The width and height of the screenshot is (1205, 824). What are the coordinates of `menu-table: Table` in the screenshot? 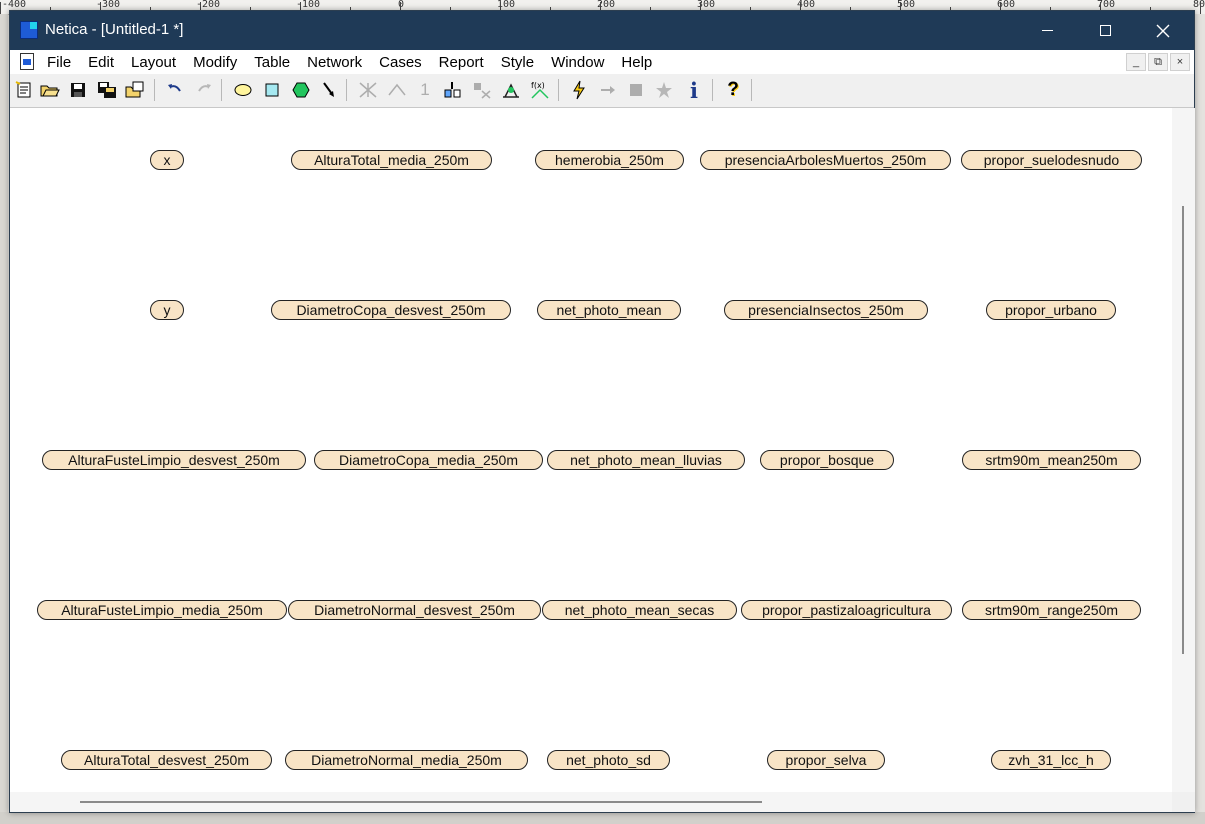 It's located at (276, 62).